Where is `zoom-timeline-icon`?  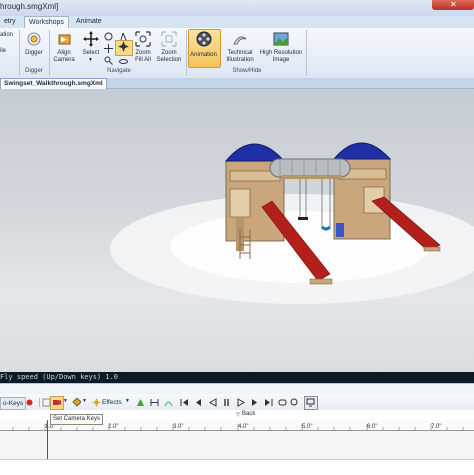
zoom-timeline-icon is located at coordinates (294, 402).